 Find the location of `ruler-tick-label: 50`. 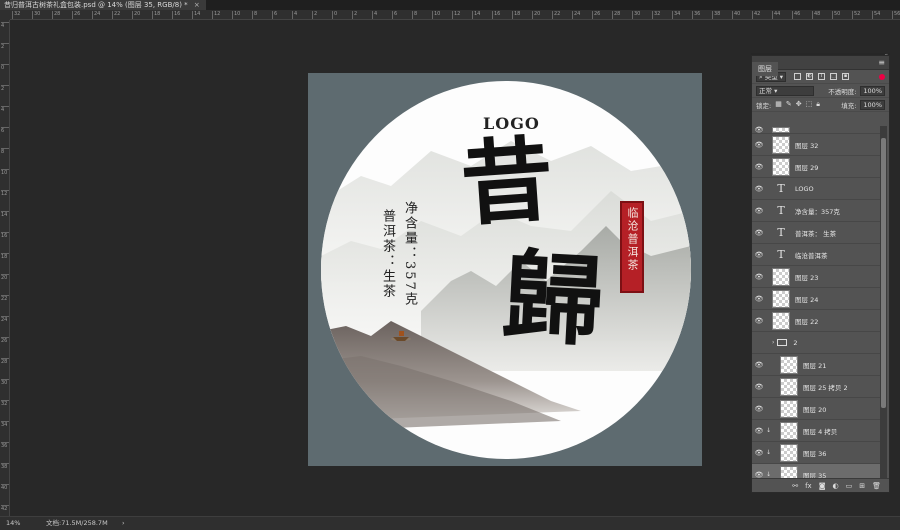

ruler-tick-label: 50 is located at coordinates (836, 15).